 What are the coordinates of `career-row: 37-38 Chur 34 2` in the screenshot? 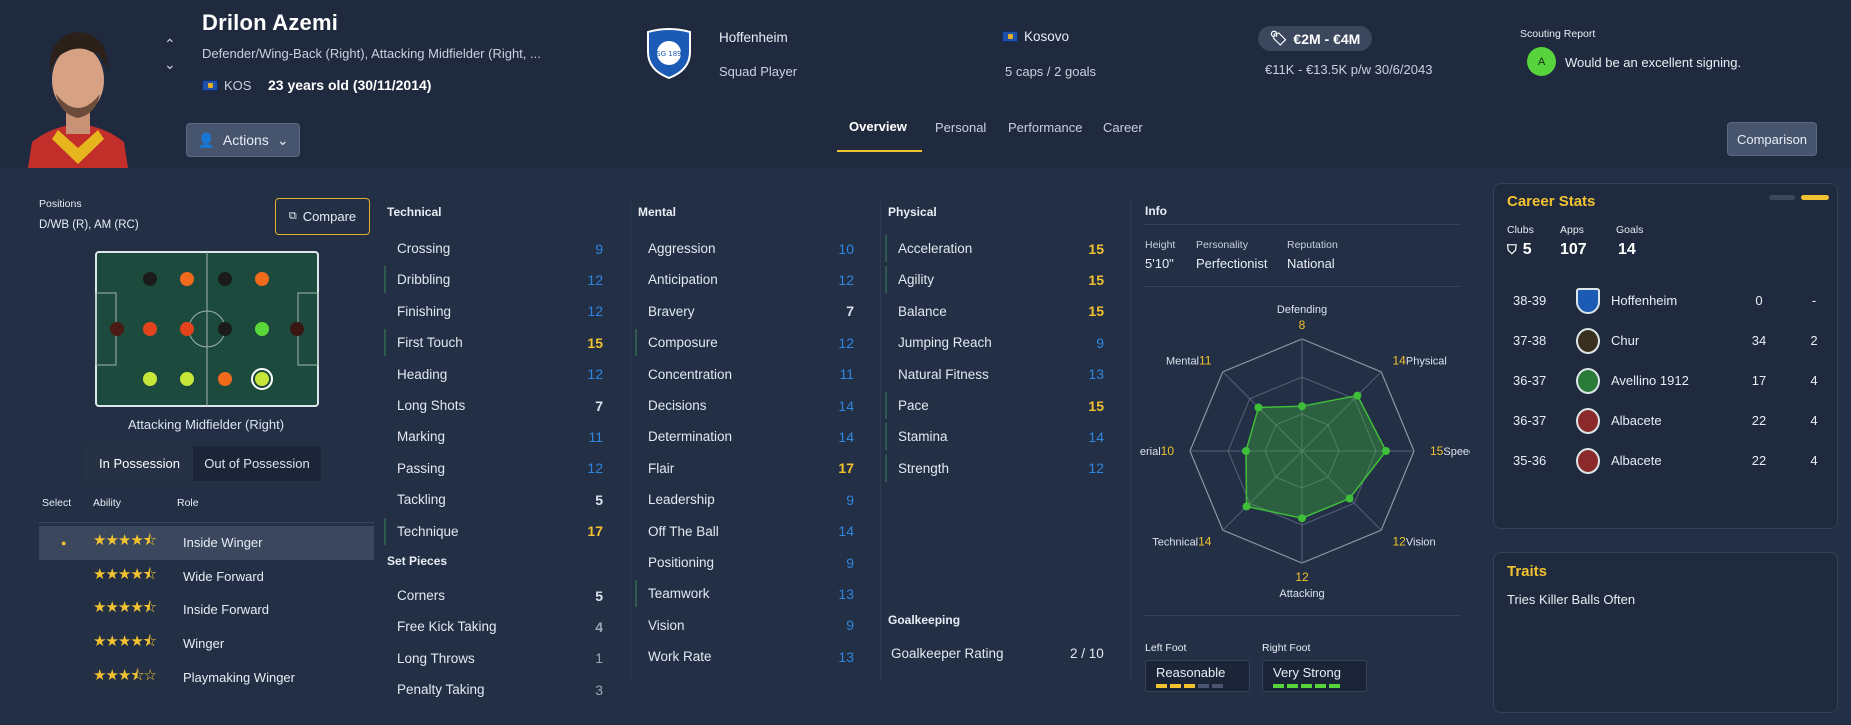 It's located at (1666, 342).